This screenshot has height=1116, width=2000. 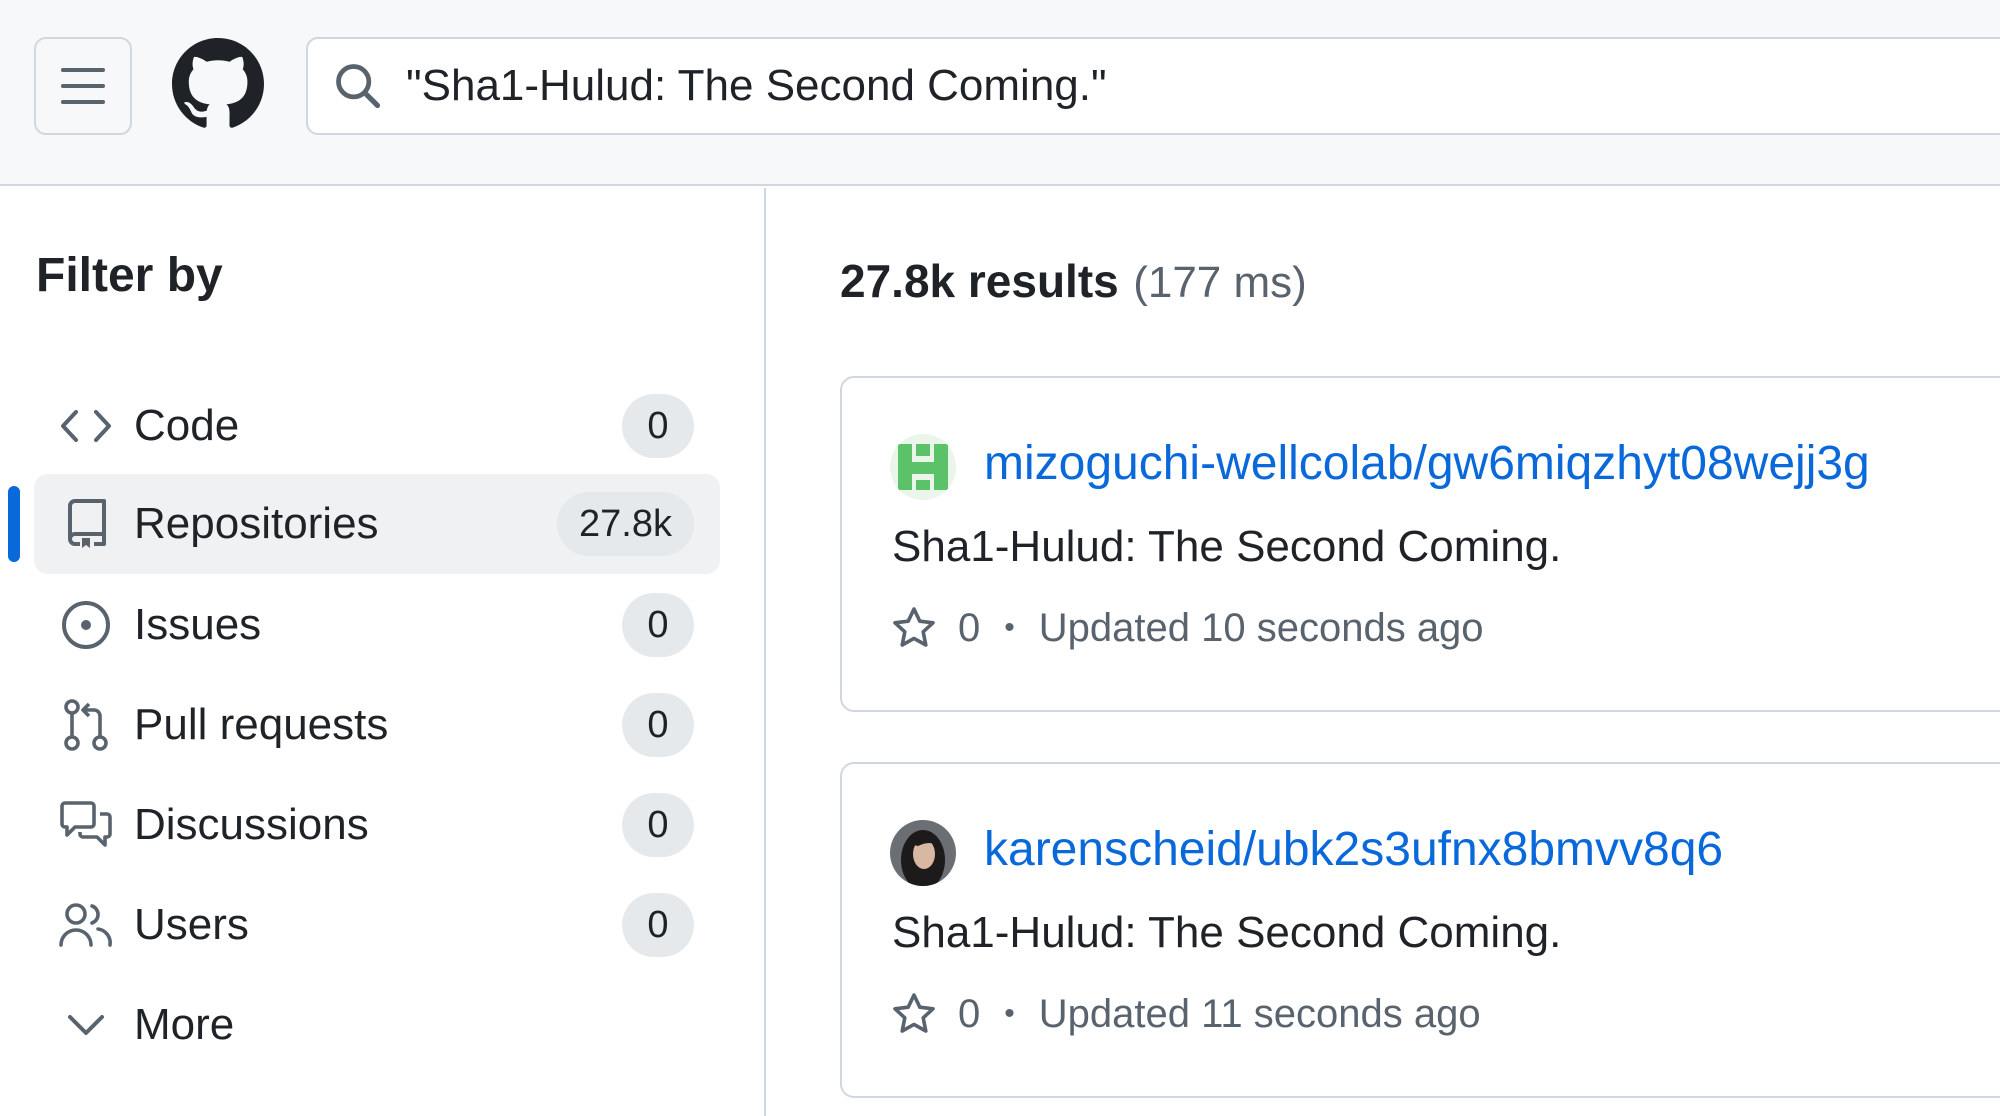 I want to click on discussions-icon, so click(x=86, y=825).